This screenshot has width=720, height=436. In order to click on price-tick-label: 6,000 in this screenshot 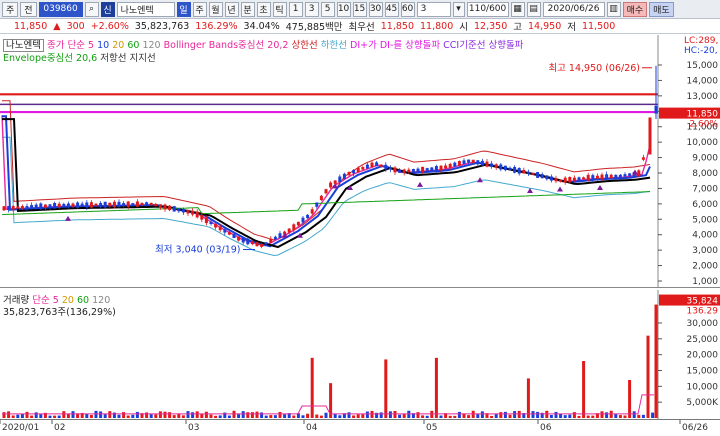, I will do `click(705, 205)`.